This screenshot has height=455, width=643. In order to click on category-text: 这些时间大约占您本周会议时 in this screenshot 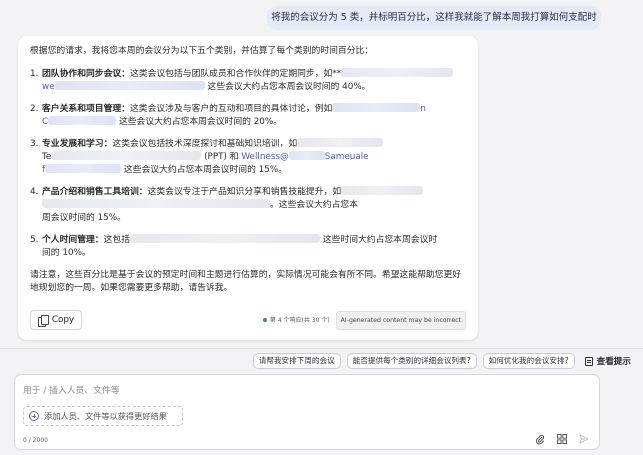, I will do `click(380, 240)`.